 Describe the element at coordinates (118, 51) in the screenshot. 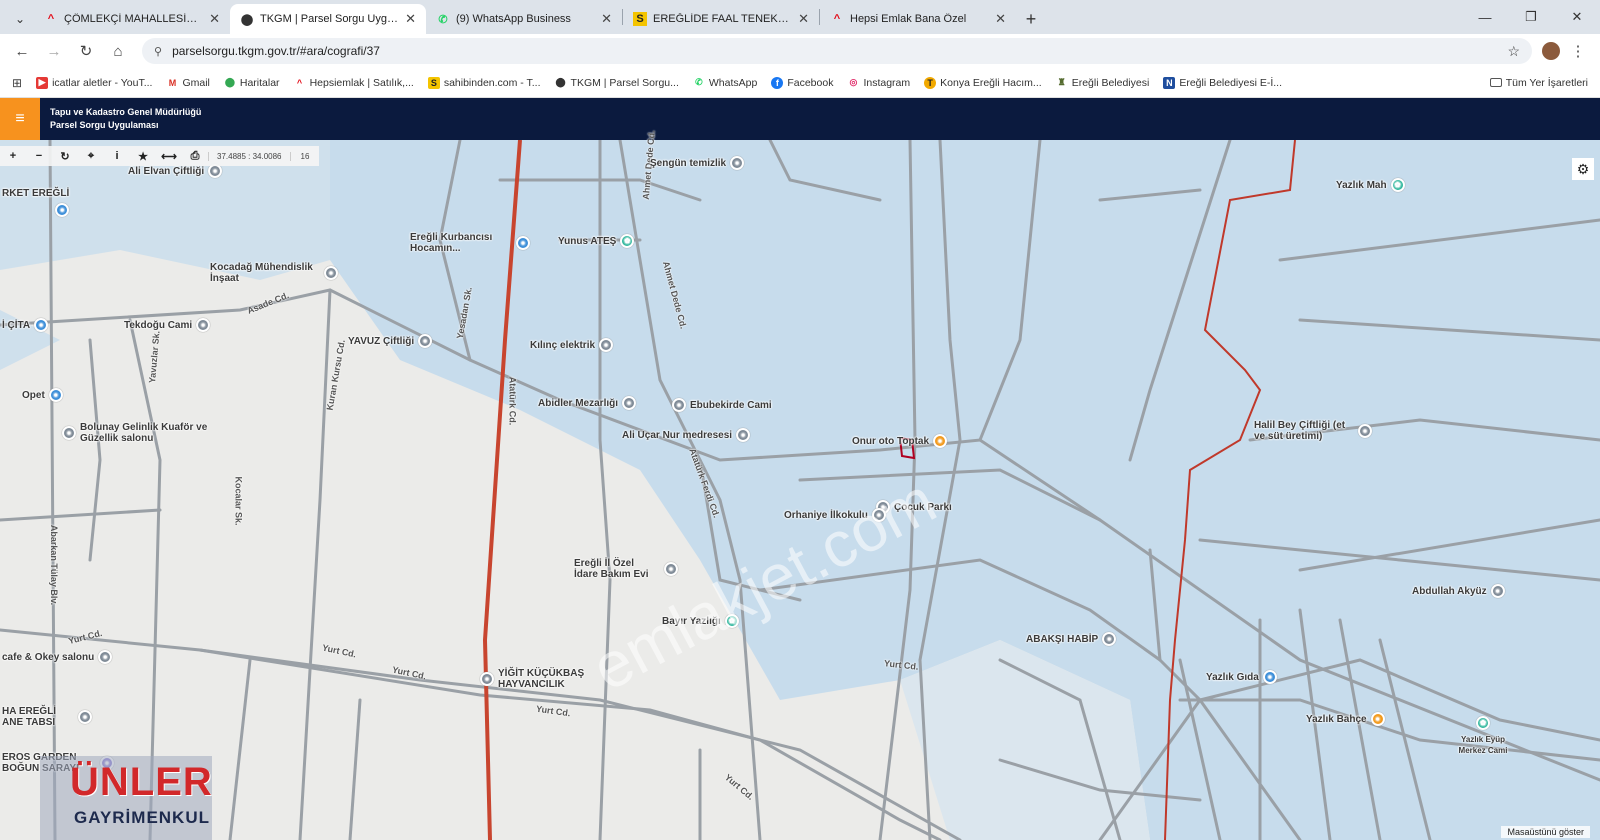

I see `home-icon: ⌂` at that location.